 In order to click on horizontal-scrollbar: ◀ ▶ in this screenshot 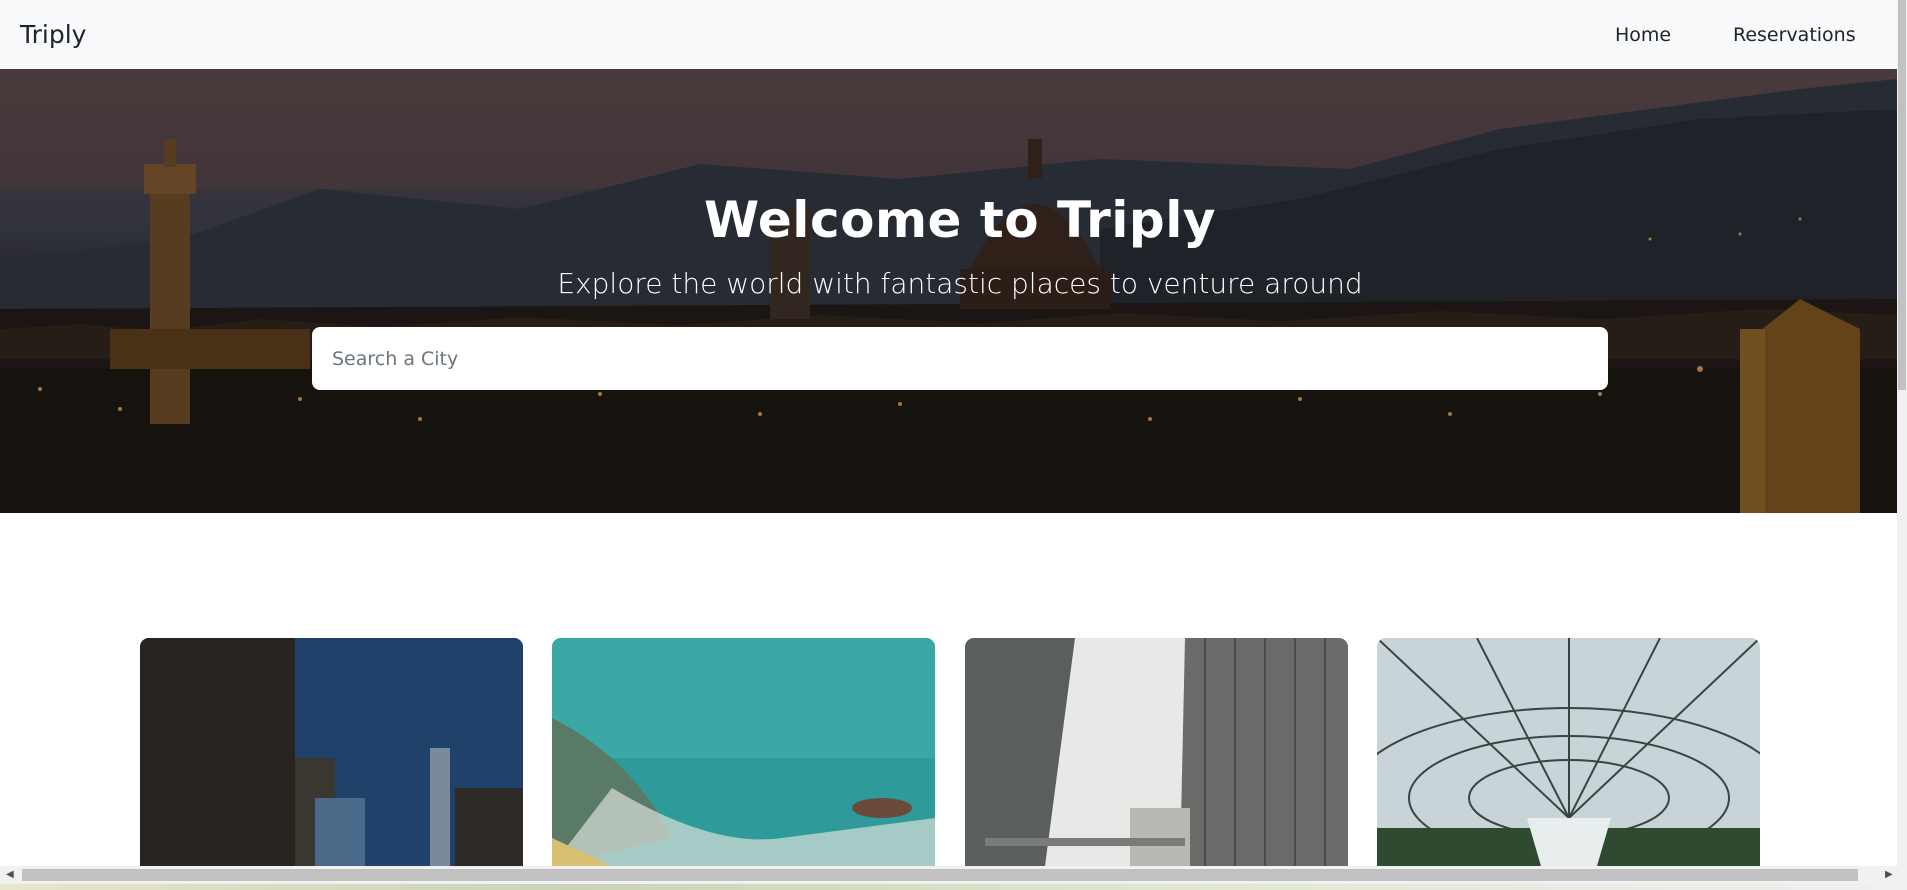, I will do `click(953, 875)`.